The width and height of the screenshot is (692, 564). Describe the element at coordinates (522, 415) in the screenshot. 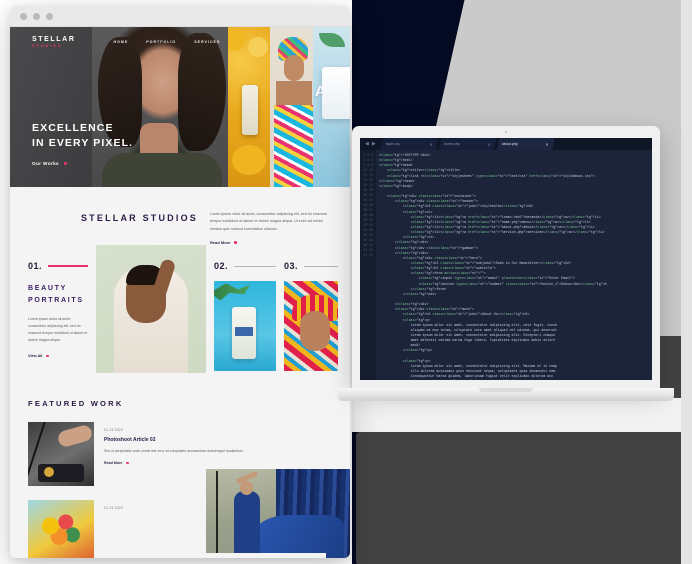

I see `background-white-strip` at that location.